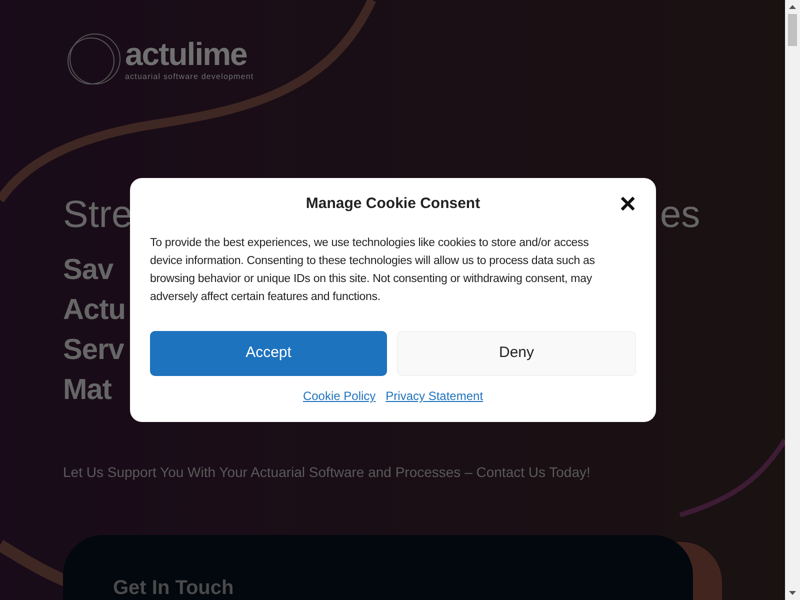 The width and height of the screenshot is (800, 600). Describe the element at coordinates (94, 310) in the screenshot. I see `hero-title-line: Actu` at that location.